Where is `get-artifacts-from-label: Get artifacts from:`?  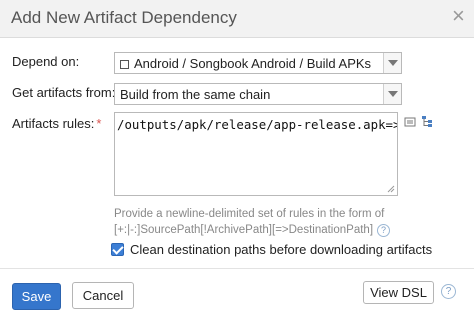
get-artifacts-from-label: Get artifacts from: is located at coordinates (64, 92).